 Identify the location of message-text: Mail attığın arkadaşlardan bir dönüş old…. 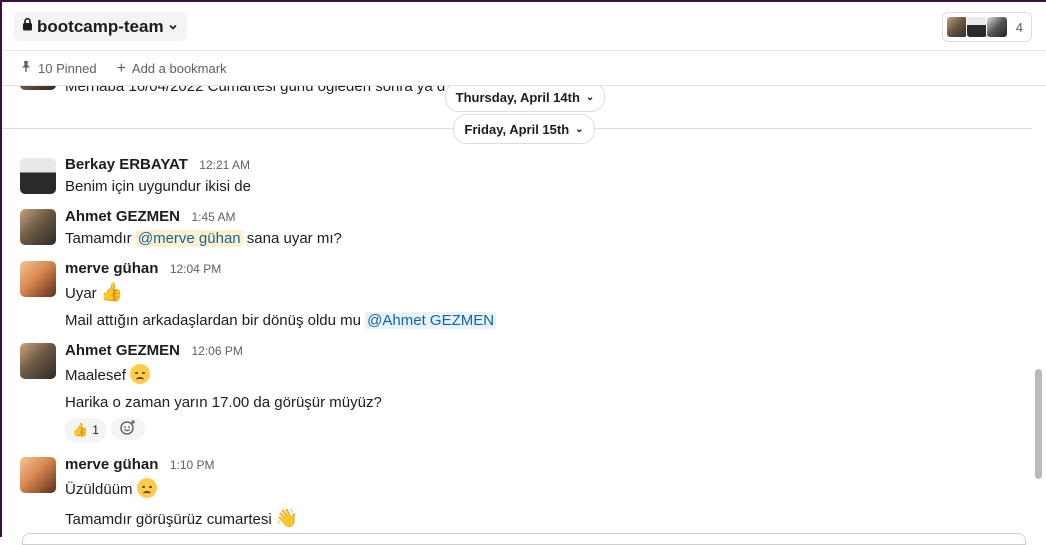
(281, 320).